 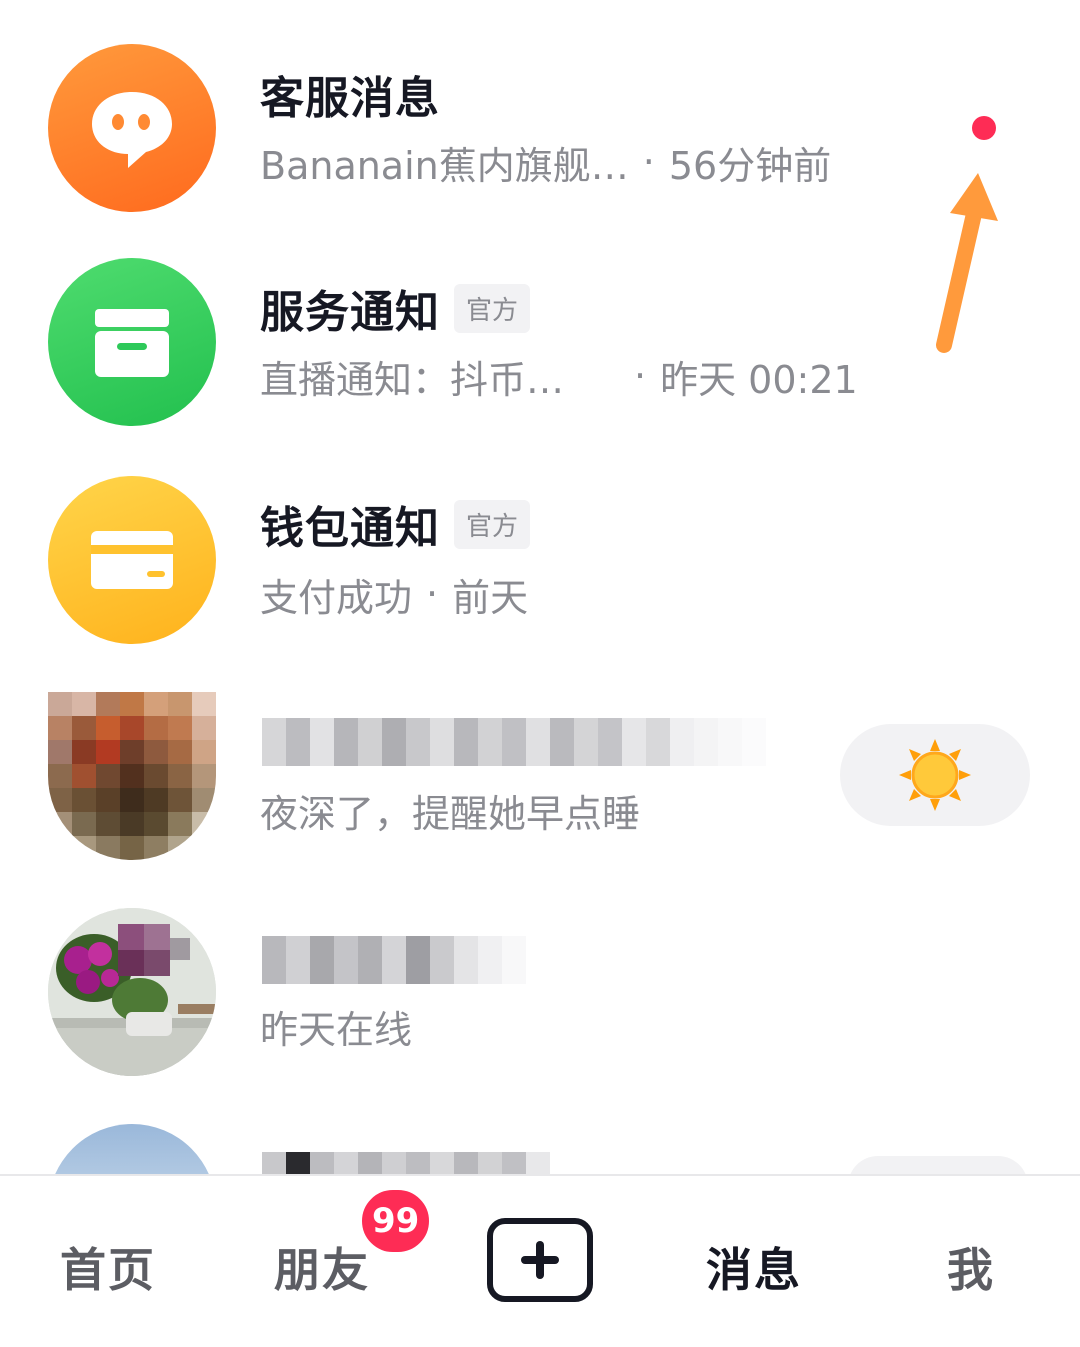 I want to click on conversation-time: 昨天 00:21, so click(x=759, y=379).